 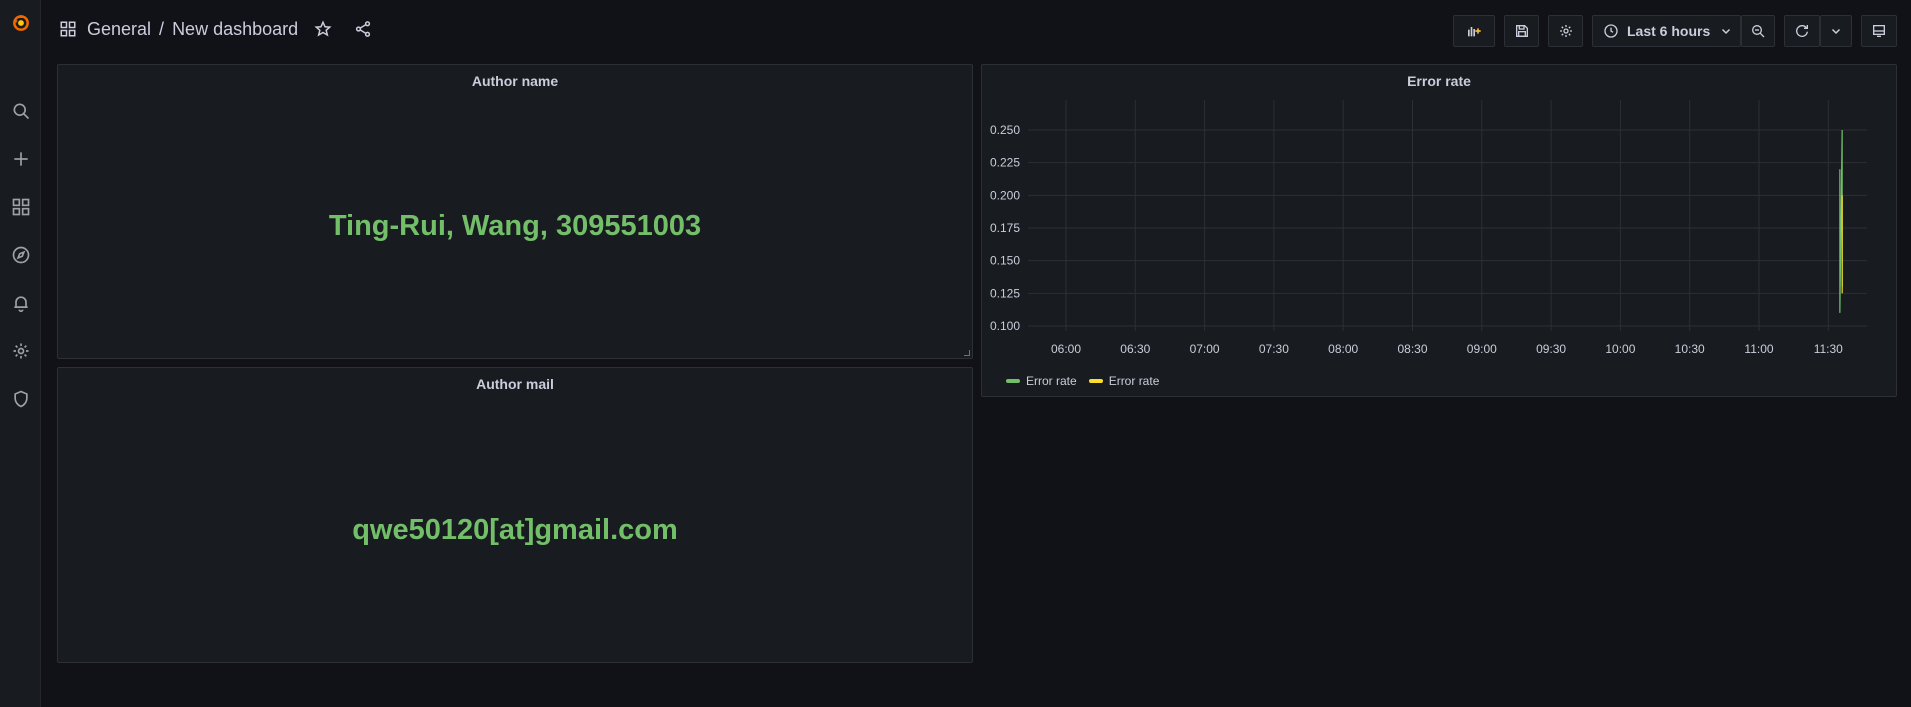 I want to click on x-tick-label: 10:30, so click(x=1690, y=349).